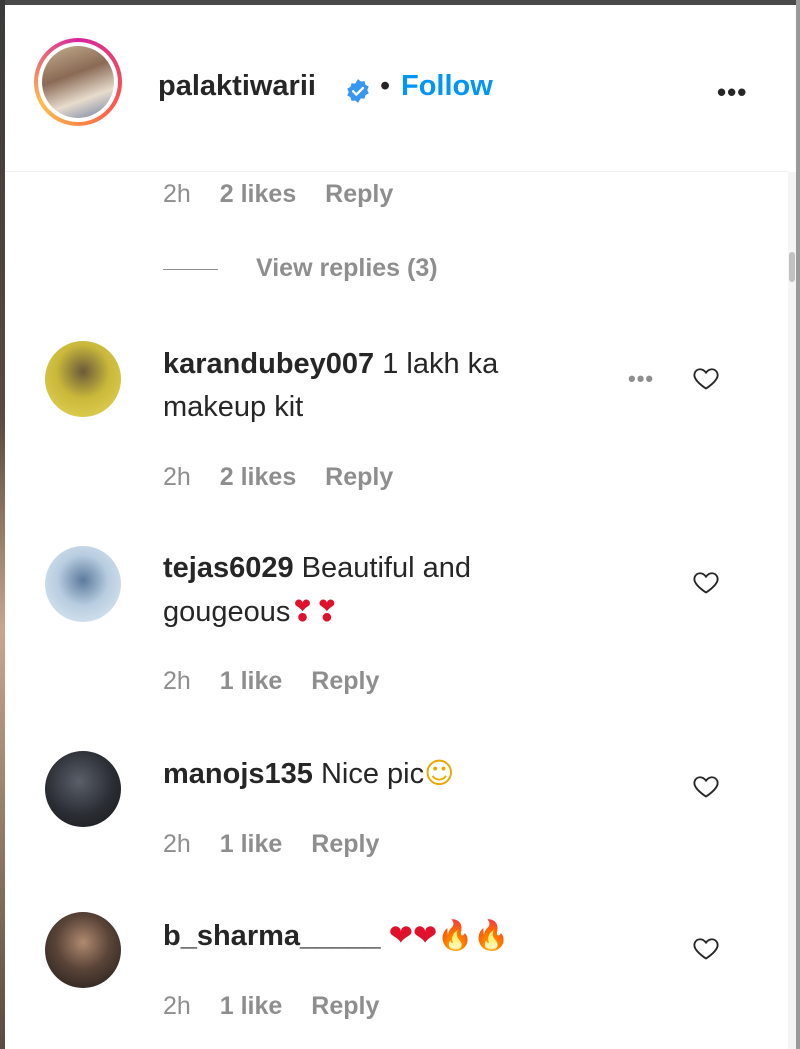 This screenshot has height=1049, width=800. Describe the element at coordinates (732, 92) in the screenshot. I see `more-options-icon: •••` at that location.